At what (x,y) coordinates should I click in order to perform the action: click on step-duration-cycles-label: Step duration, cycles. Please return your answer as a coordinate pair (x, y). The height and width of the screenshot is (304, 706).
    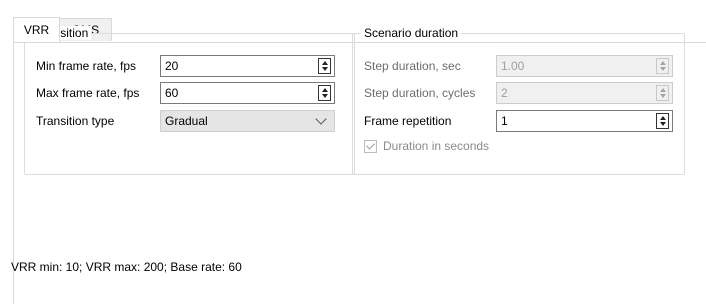
    Looking at the image, I should click on (420, 93).